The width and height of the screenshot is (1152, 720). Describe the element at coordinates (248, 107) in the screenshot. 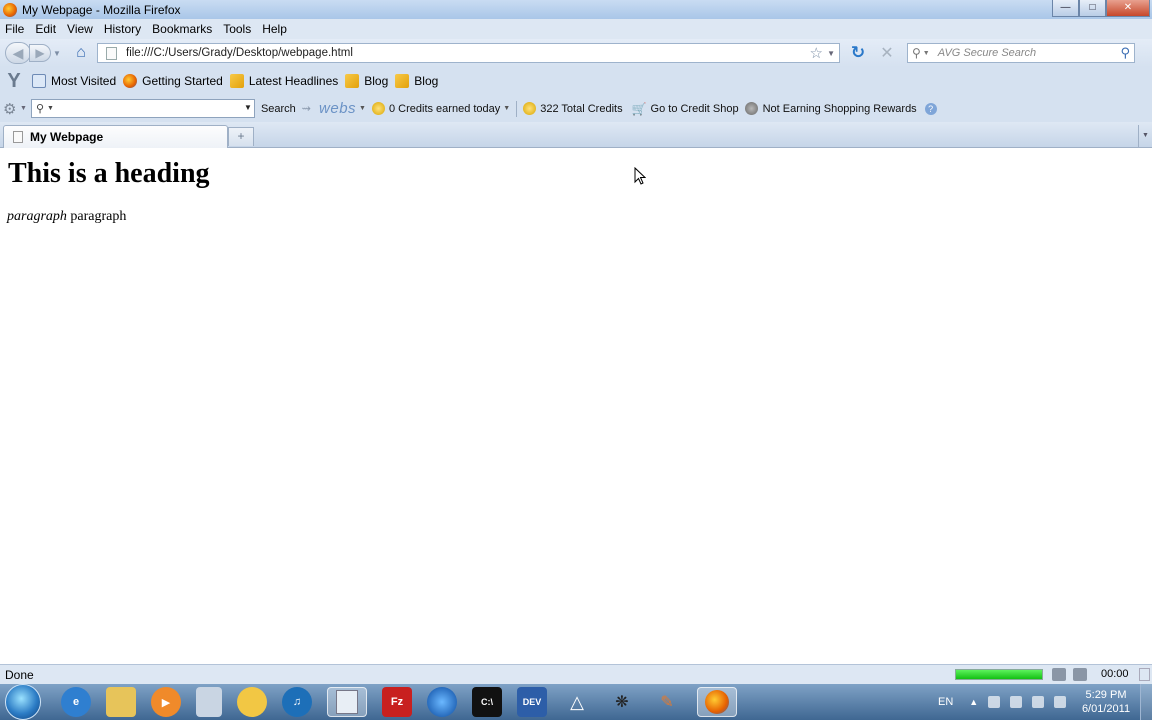

I see `chevron-down-icon: ▼` at that location.